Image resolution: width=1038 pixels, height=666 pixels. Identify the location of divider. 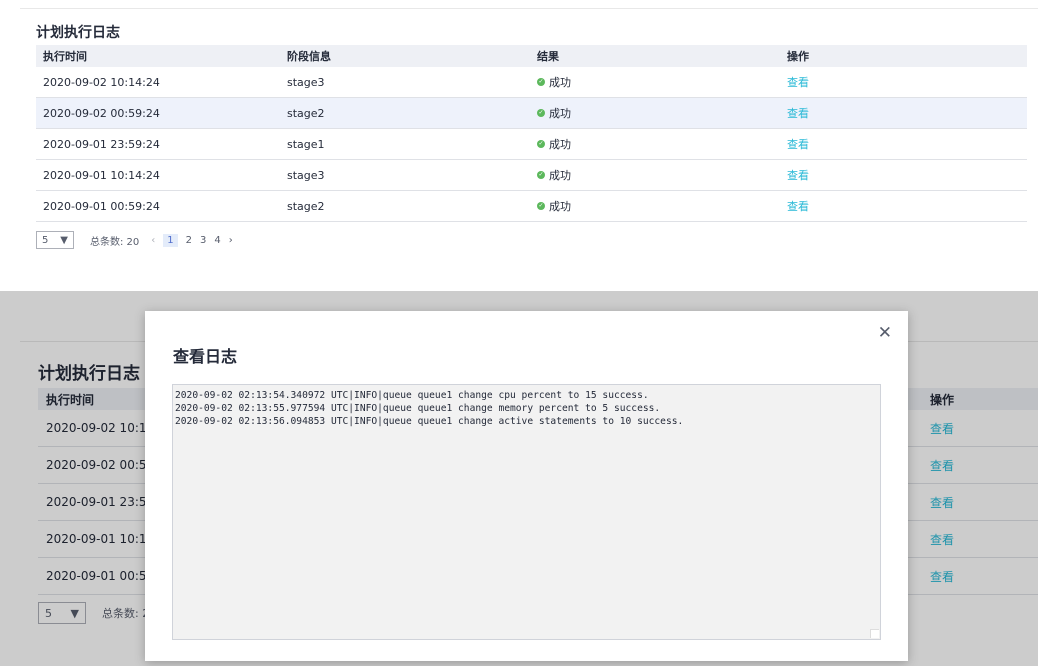
(529, 8).